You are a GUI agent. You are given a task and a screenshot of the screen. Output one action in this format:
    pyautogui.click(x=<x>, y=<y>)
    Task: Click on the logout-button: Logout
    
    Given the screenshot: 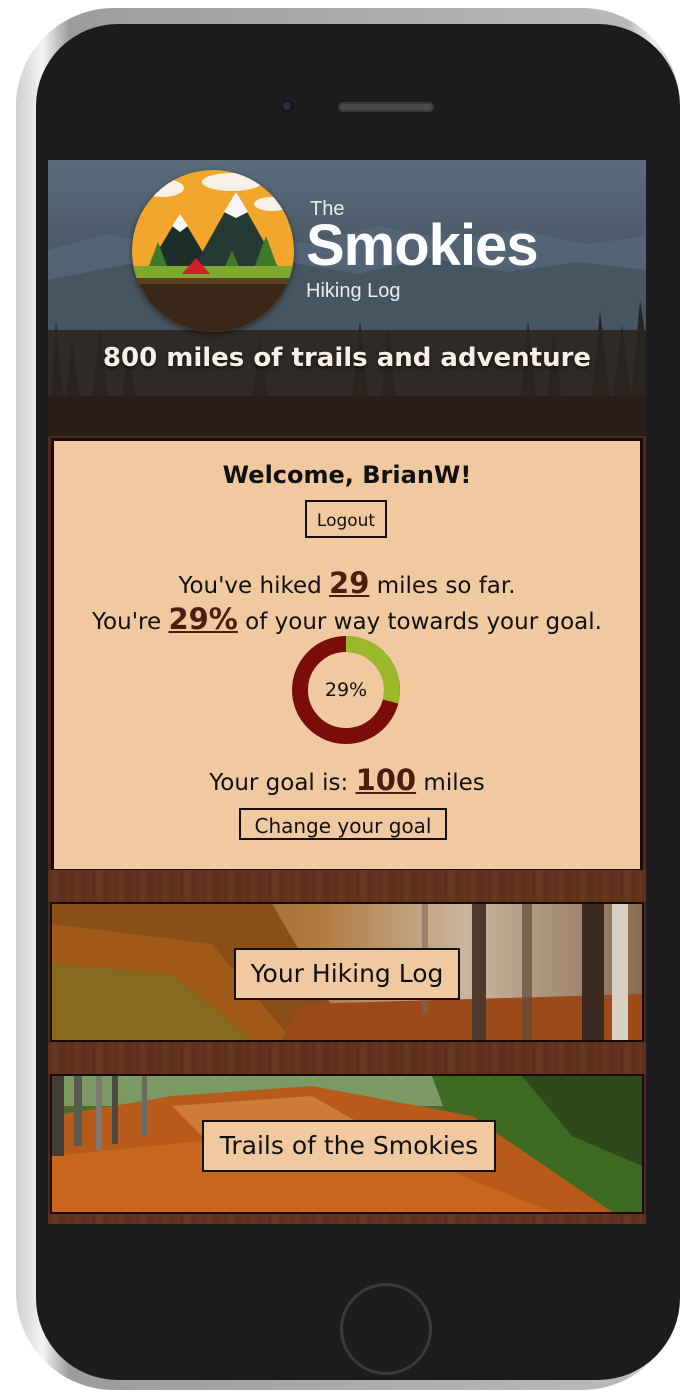 What is the action you would take?
    pyautogui.click(x=346, y=519)
    